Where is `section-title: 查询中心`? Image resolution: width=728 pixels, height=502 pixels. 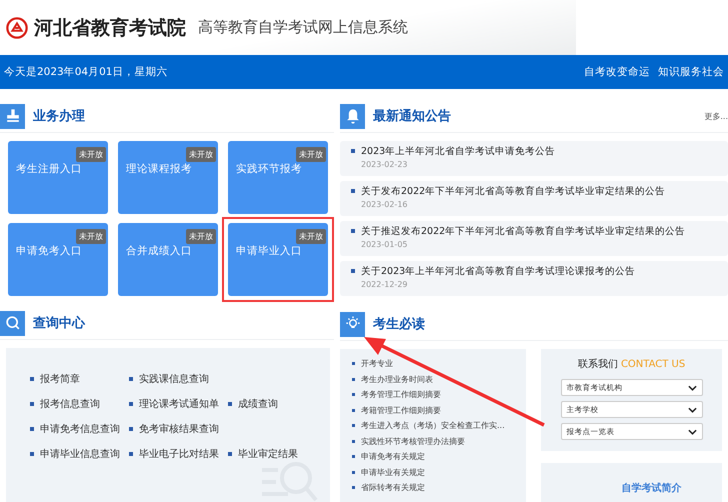
section-title: 查询中心 is located at coordinates (59, 323).